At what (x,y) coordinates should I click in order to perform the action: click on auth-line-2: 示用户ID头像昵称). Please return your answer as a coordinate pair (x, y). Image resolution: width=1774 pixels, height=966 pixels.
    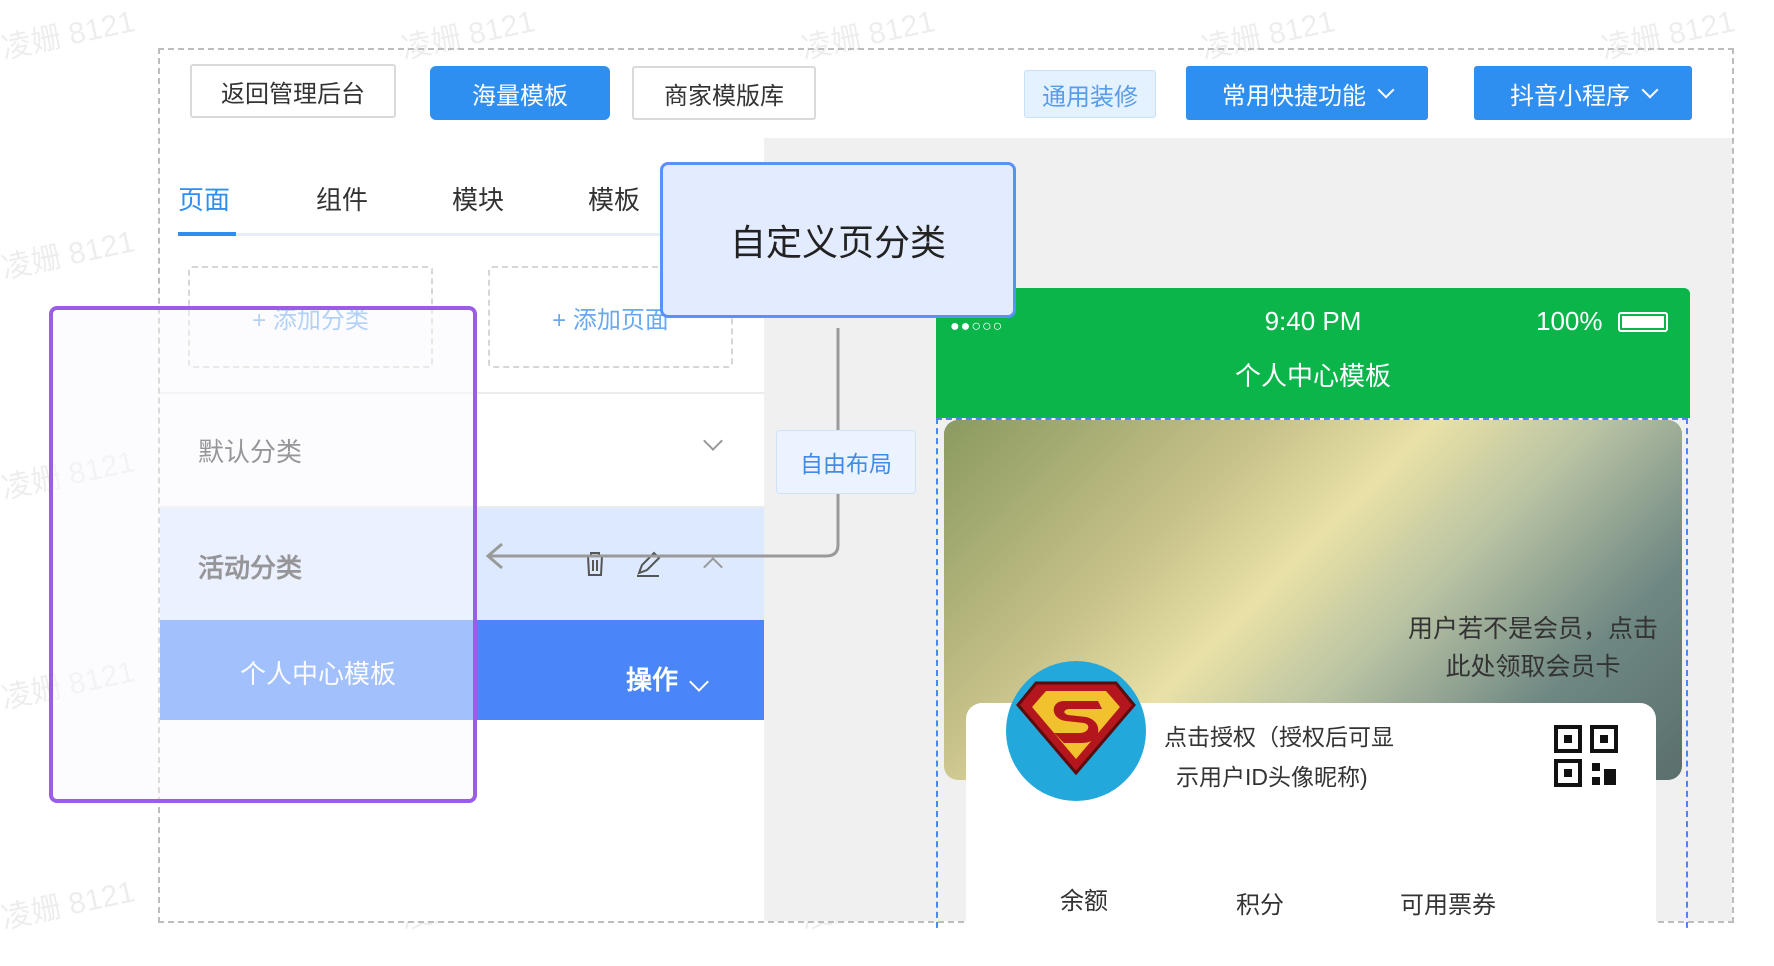
    Looking at the image, I should click on (1272, 777).